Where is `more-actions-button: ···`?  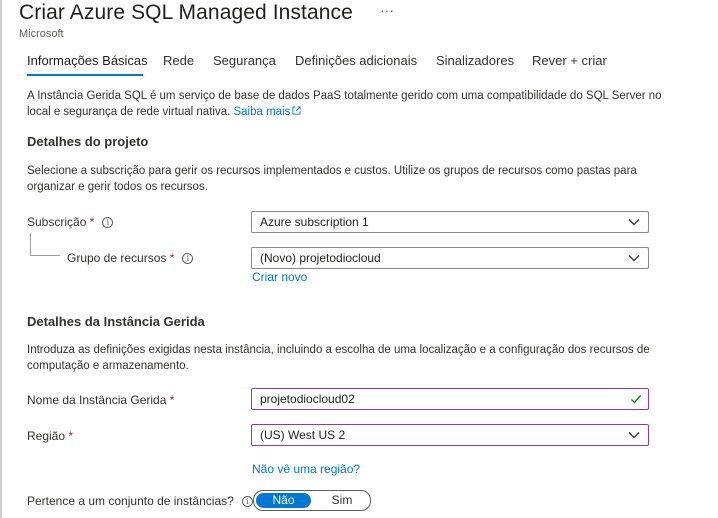
more-actions-button: ··· is located at coordinates (387, 10).